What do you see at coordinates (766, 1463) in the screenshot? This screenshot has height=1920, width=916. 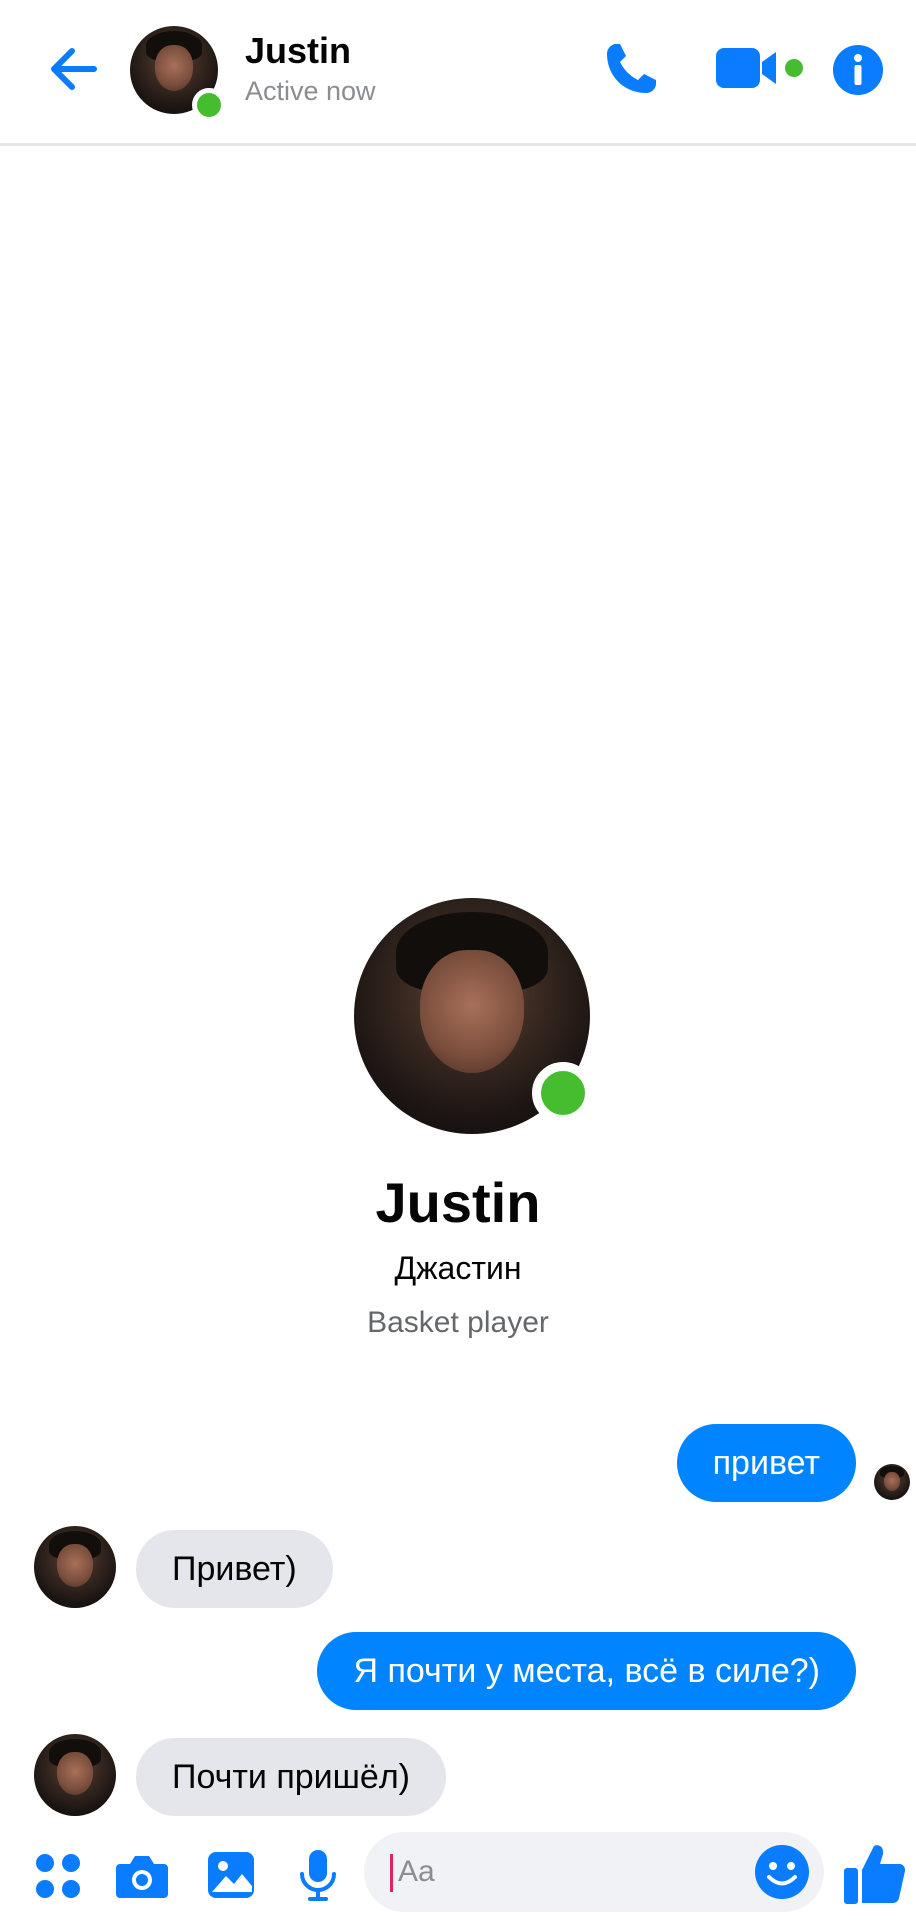 I see `message-outgoing: привет` at bounding box center [766, 1463].